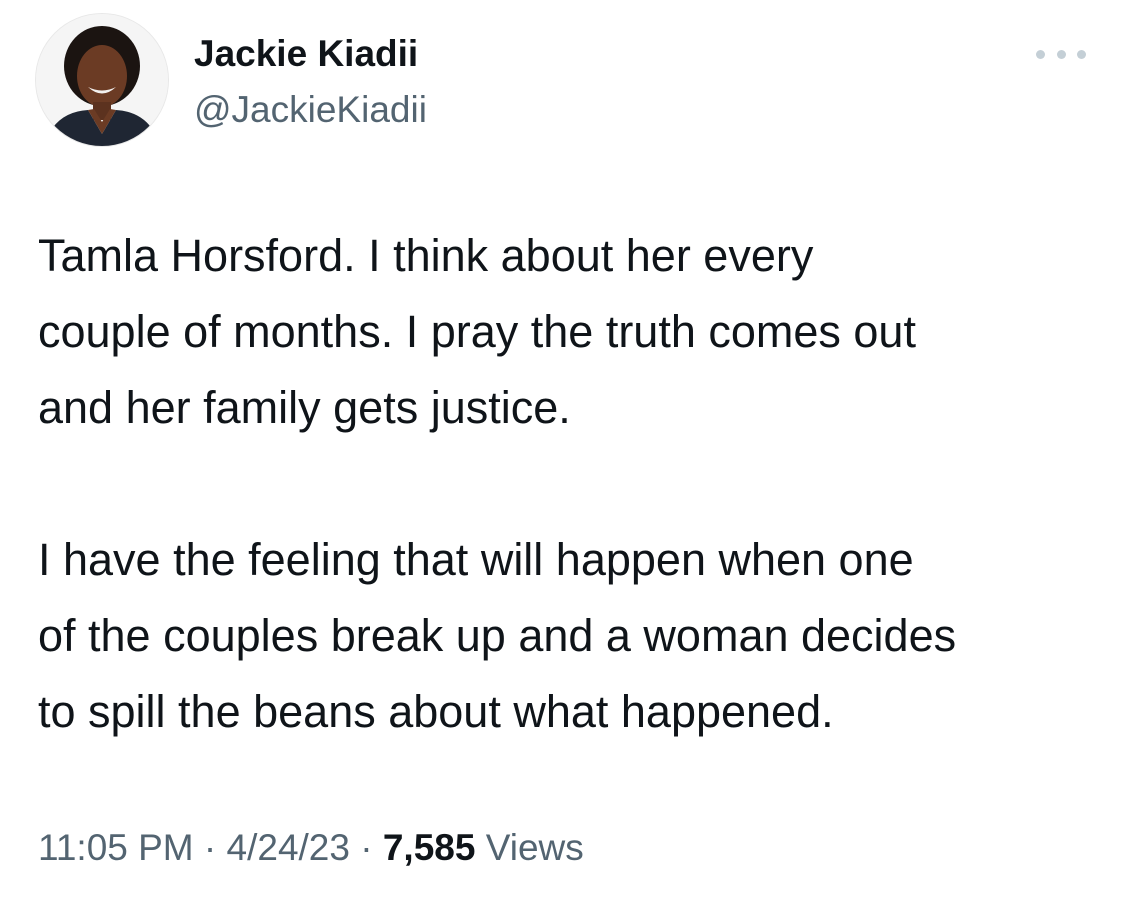 This screenshot has width=1125, height=907. What do you see at coordinates (306, 54) in the screenshot?
I see `author-display-name: Jackie Kiadii` at bounding box center [306, 54].